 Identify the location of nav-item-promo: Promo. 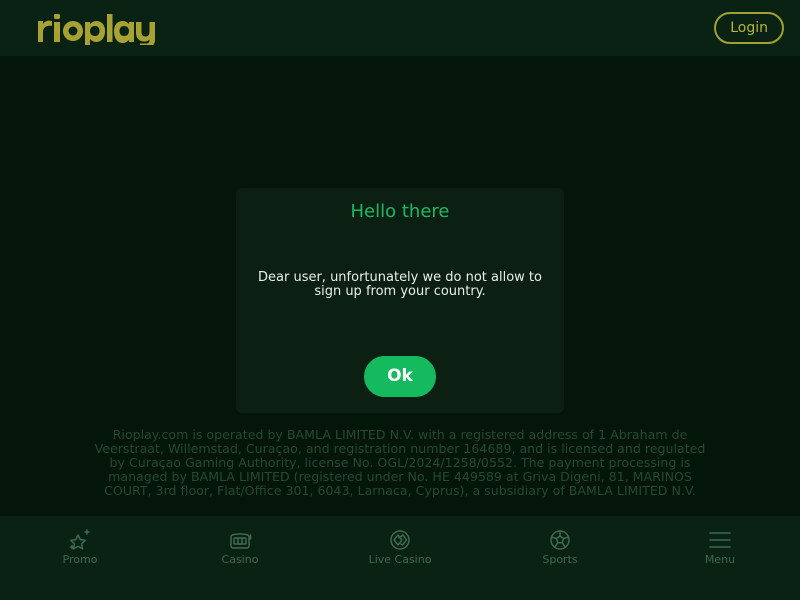
(80, 558).